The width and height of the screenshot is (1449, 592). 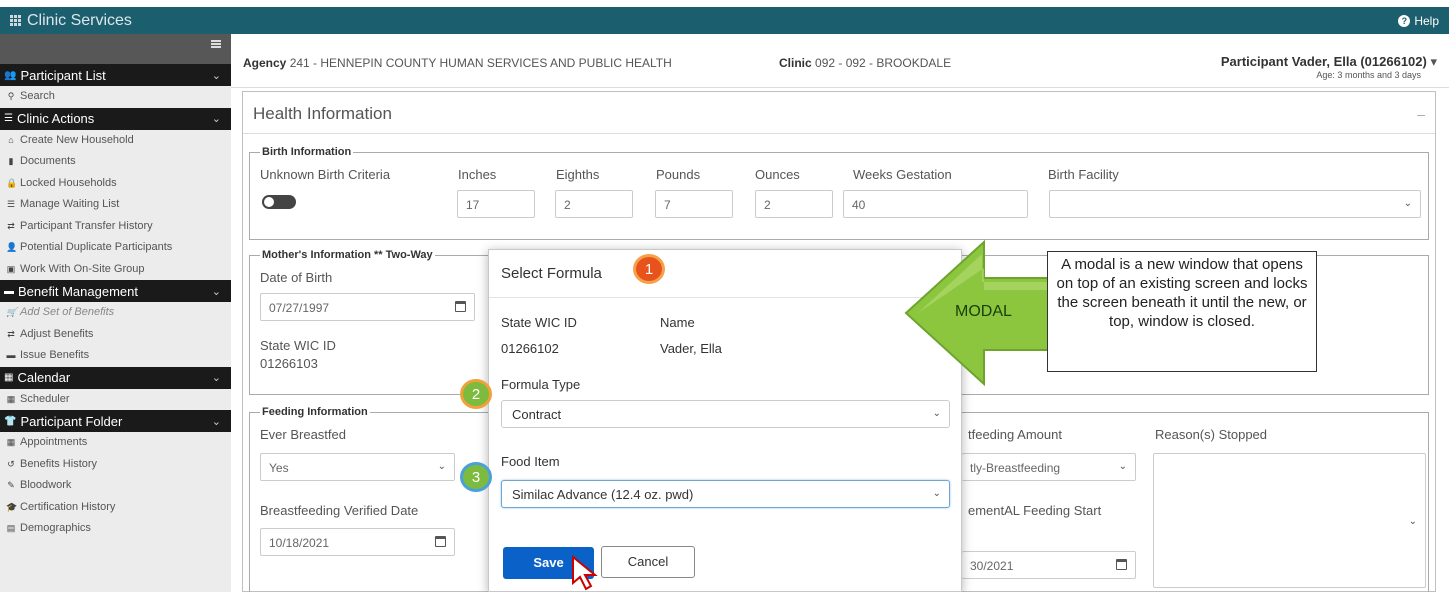 I want to click on sidebar-section-clinic-actions: ☰ Clinic Actions ⌄, so click(x=115, y=118).